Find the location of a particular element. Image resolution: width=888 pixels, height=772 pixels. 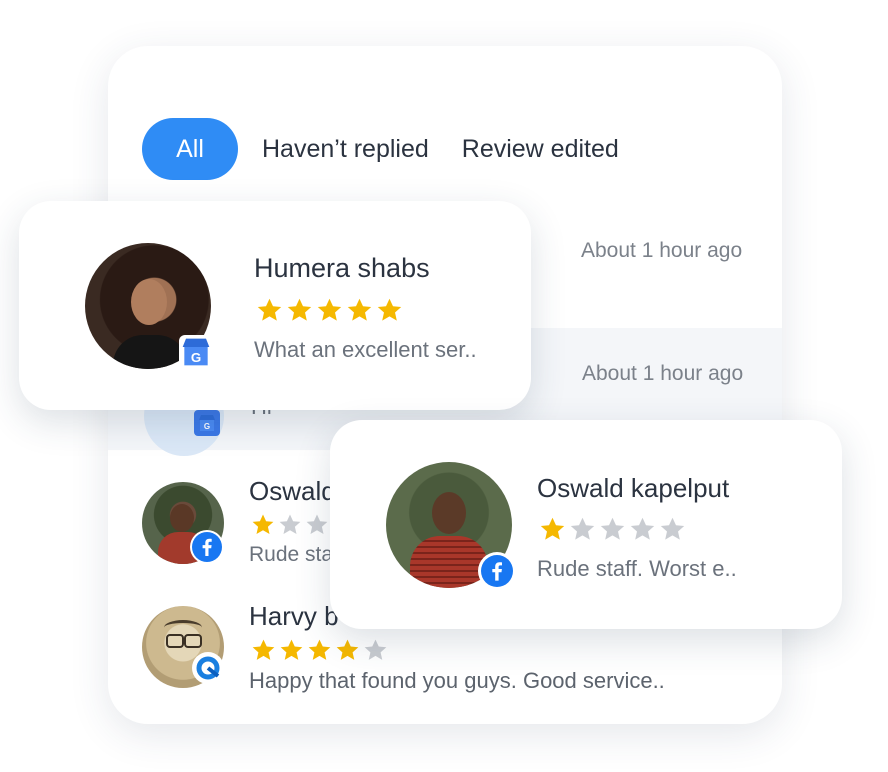

reviewer-name: Harvy b is located at coordinates (294, 616).